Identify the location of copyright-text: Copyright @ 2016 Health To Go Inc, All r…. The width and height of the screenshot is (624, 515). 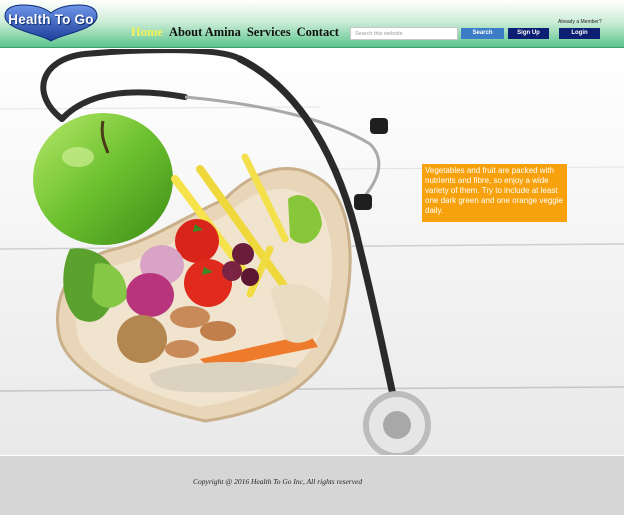
(278, 481).